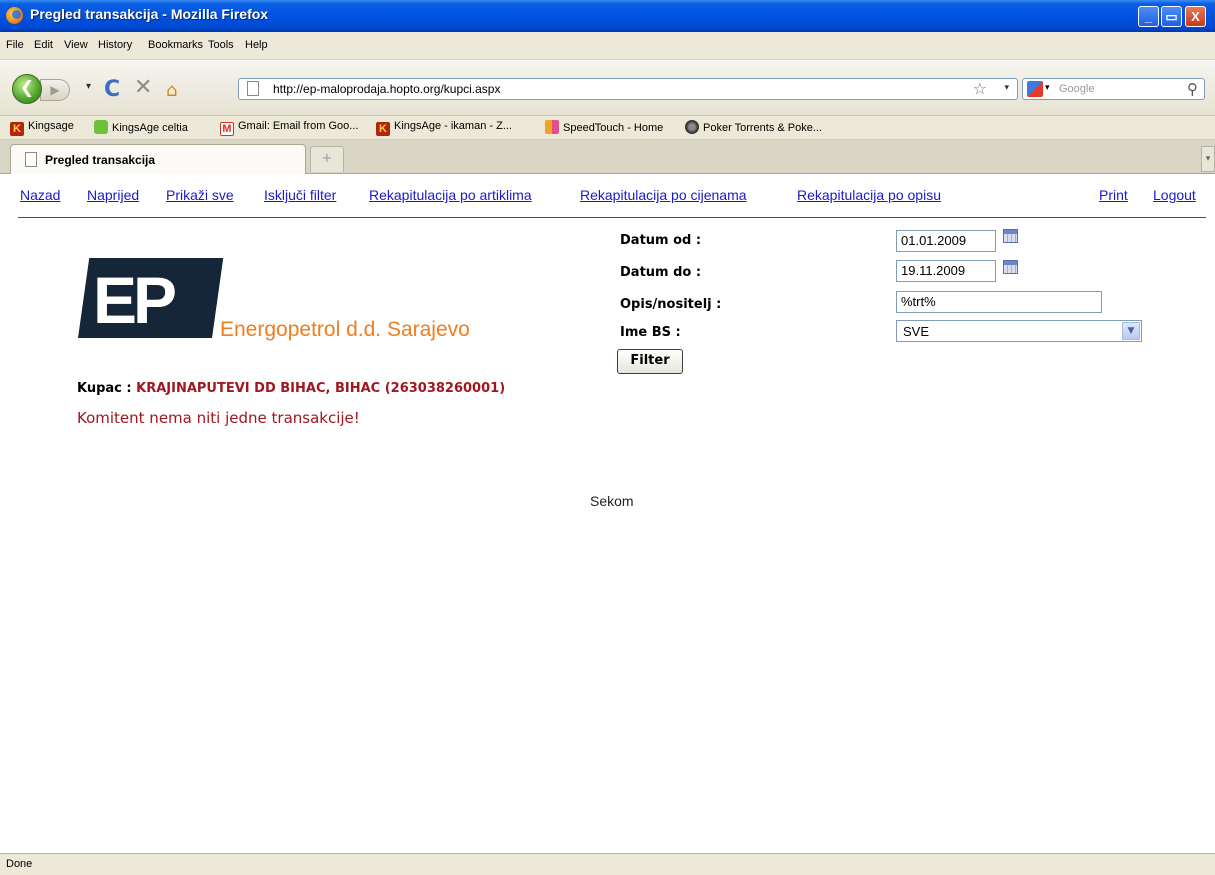 This screenshot has width=1215, height=875. What do you see at coordinates (1113, 195) in the screenshot?
I see `link-print: Print` at bounding box center [1113, 195].